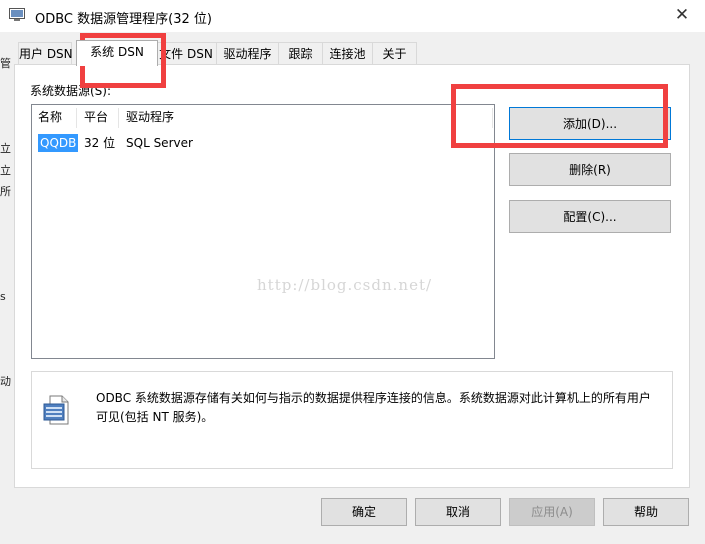  I want to click on background-text: 动, so click(5, 381).